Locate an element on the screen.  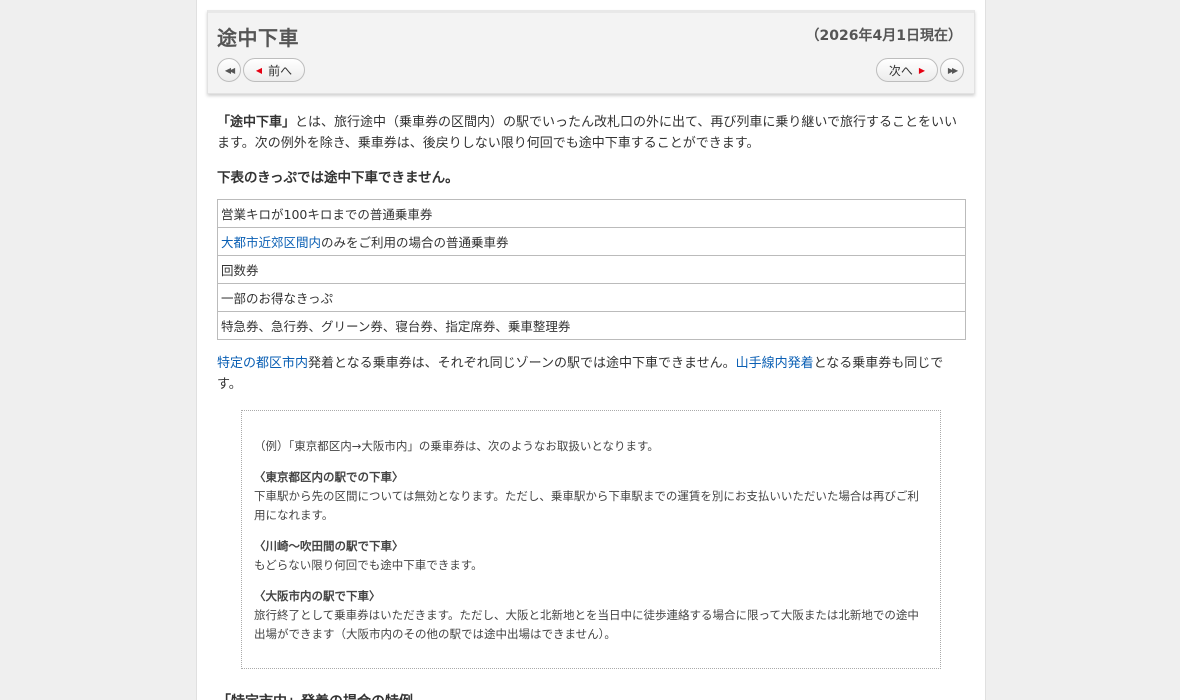
example-case-heading: 〈川崎〜吹田間の駅で下車〉 is located at coordinates (329, 546).